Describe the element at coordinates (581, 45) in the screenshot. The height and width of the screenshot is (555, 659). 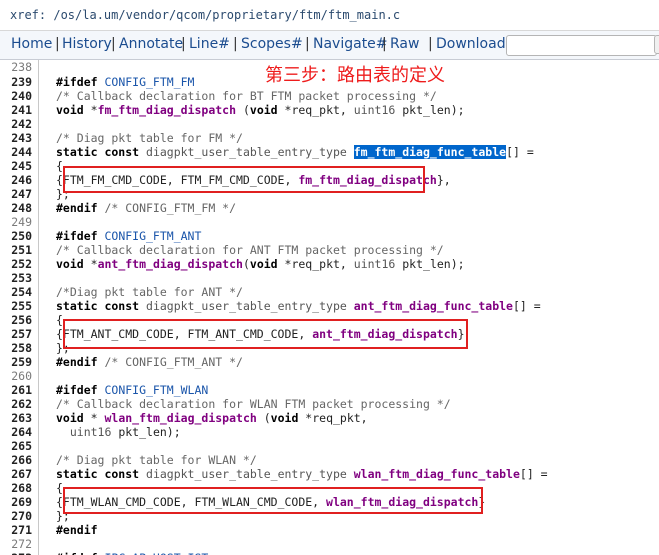
I see `search-input` at that location.